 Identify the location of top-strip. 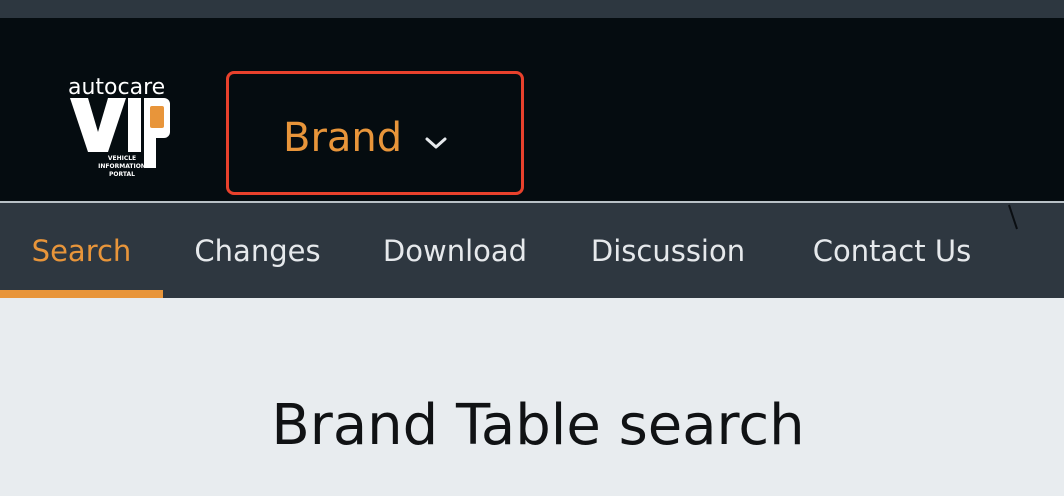
(532, 9).